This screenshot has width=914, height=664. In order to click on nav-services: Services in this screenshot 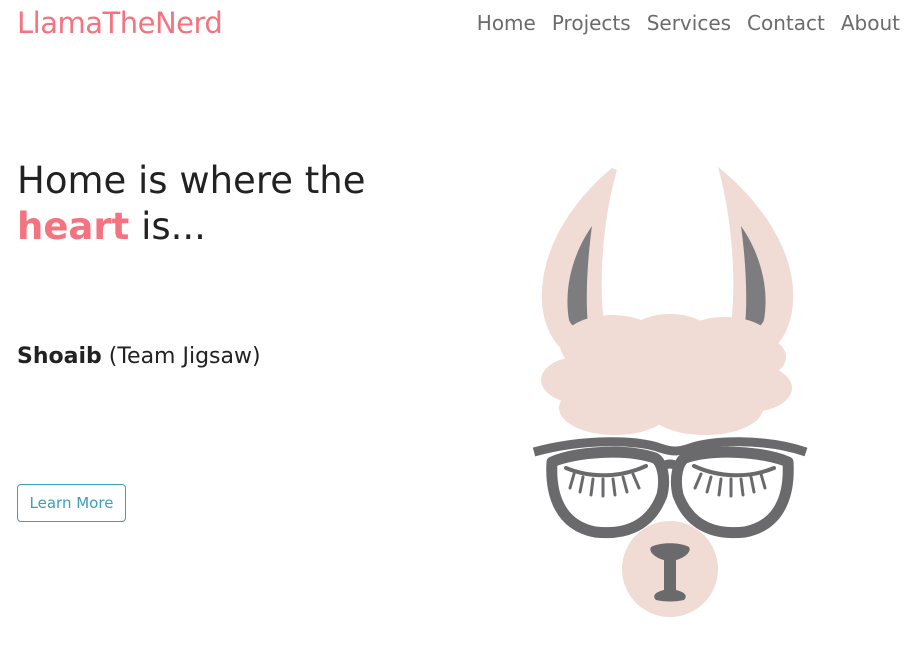, I will do `click(689, 23)`.